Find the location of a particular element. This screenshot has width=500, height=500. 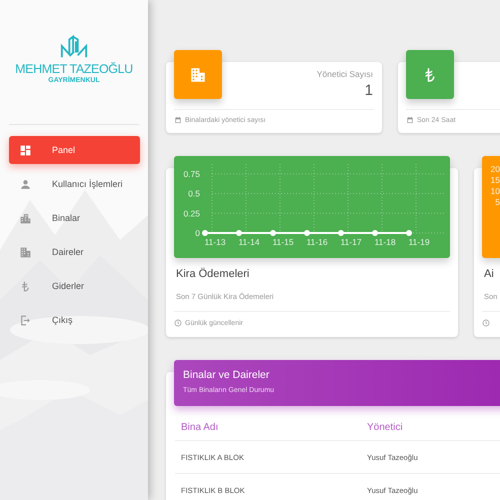

axis-label: 0.5 is located at coordinates (194, 193).